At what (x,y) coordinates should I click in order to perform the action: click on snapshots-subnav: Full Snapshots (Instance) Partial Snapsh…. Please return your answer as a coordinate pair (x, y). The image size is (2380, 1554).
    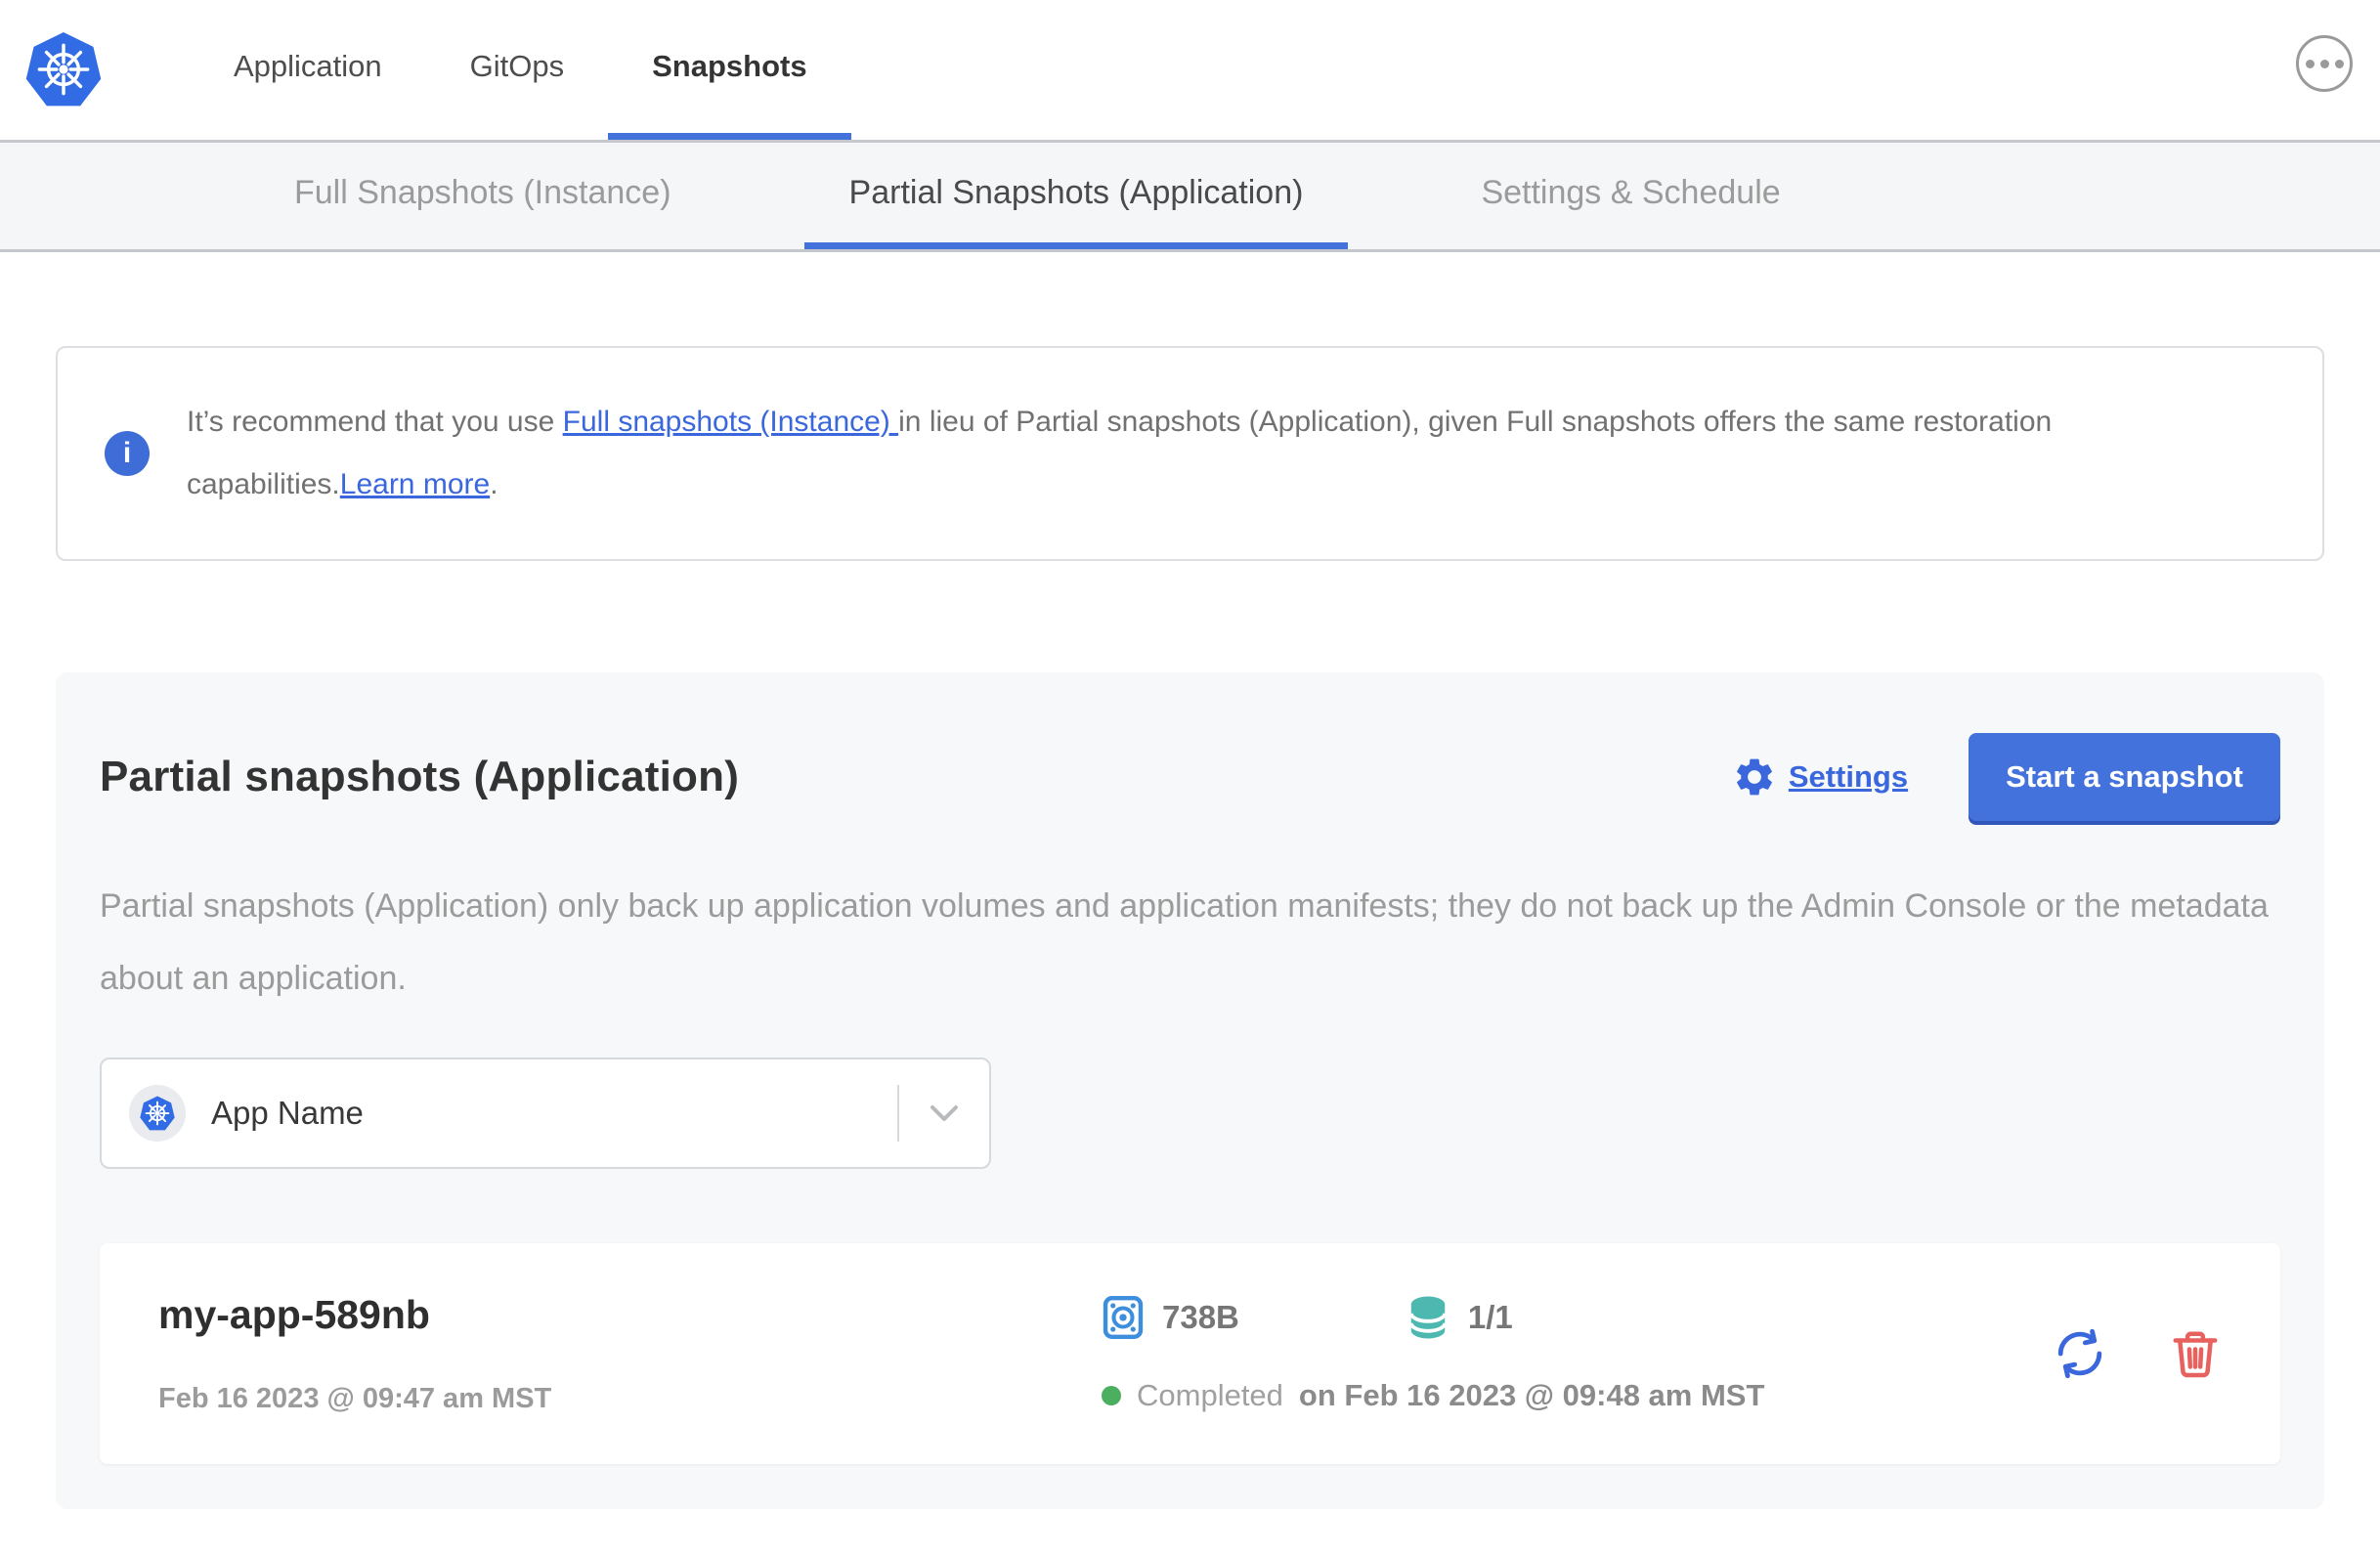
    Looking at the image, I should click on (1190, 197).